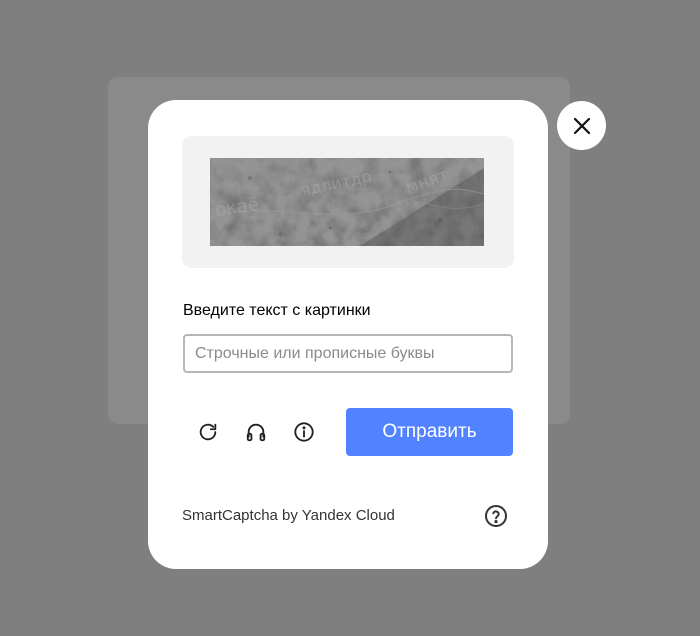 The height and width of the screenshot is (636, 700). What do you see at coordinates (429, 432) in the screenshot?
I see `submit-button: Отправить` at bounding box center [429, 432].